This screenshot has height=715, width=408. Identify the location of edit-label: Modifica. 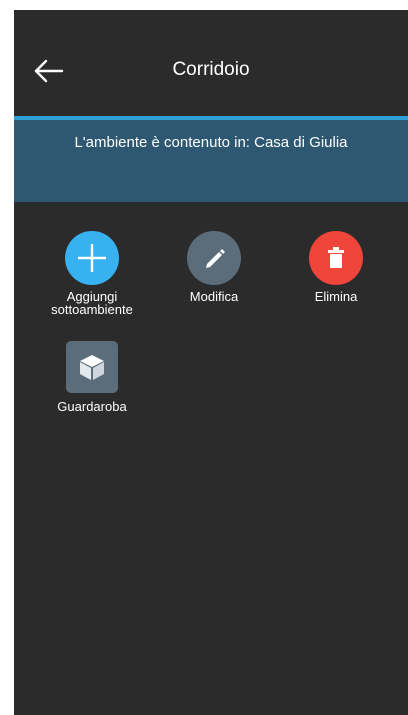
(214, 296).